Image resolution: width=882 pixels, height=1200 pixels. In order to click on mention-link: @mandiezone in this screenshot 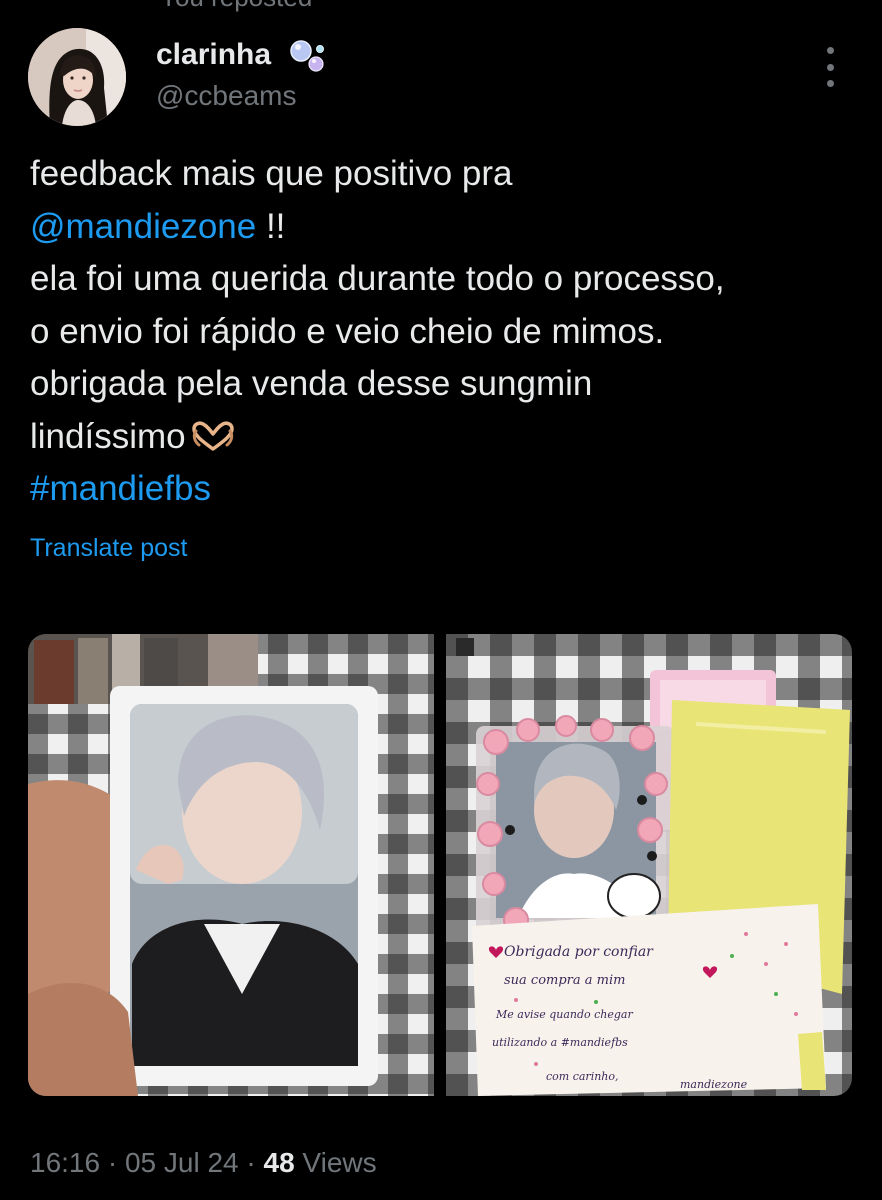, I will do `click(143, 226)`.